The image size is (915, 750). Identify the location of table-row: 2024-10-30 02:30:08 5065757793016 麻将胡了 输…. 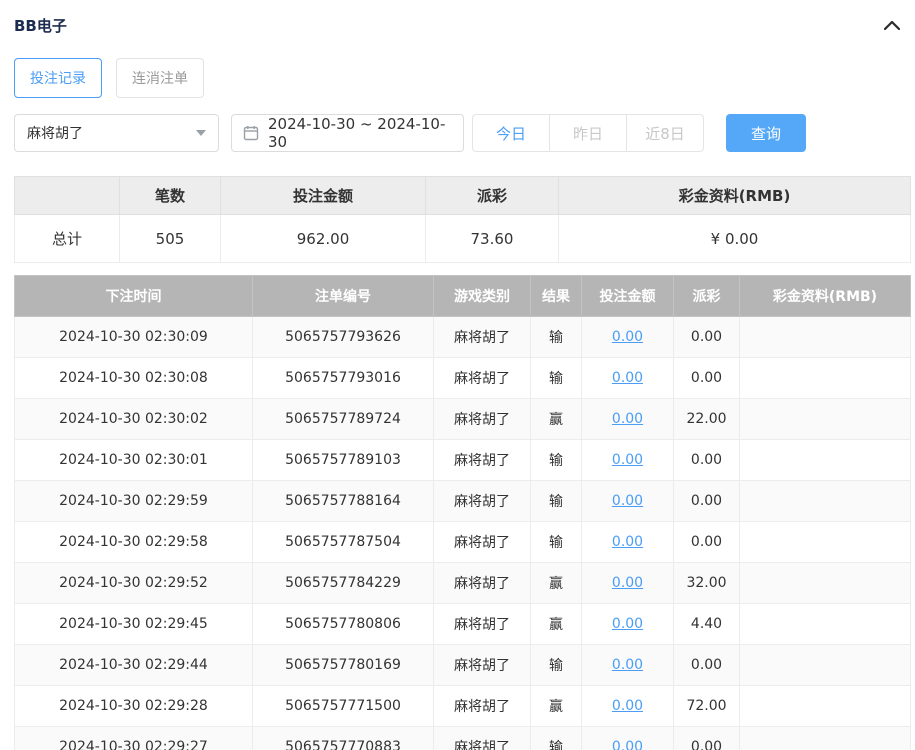
(462, 378).